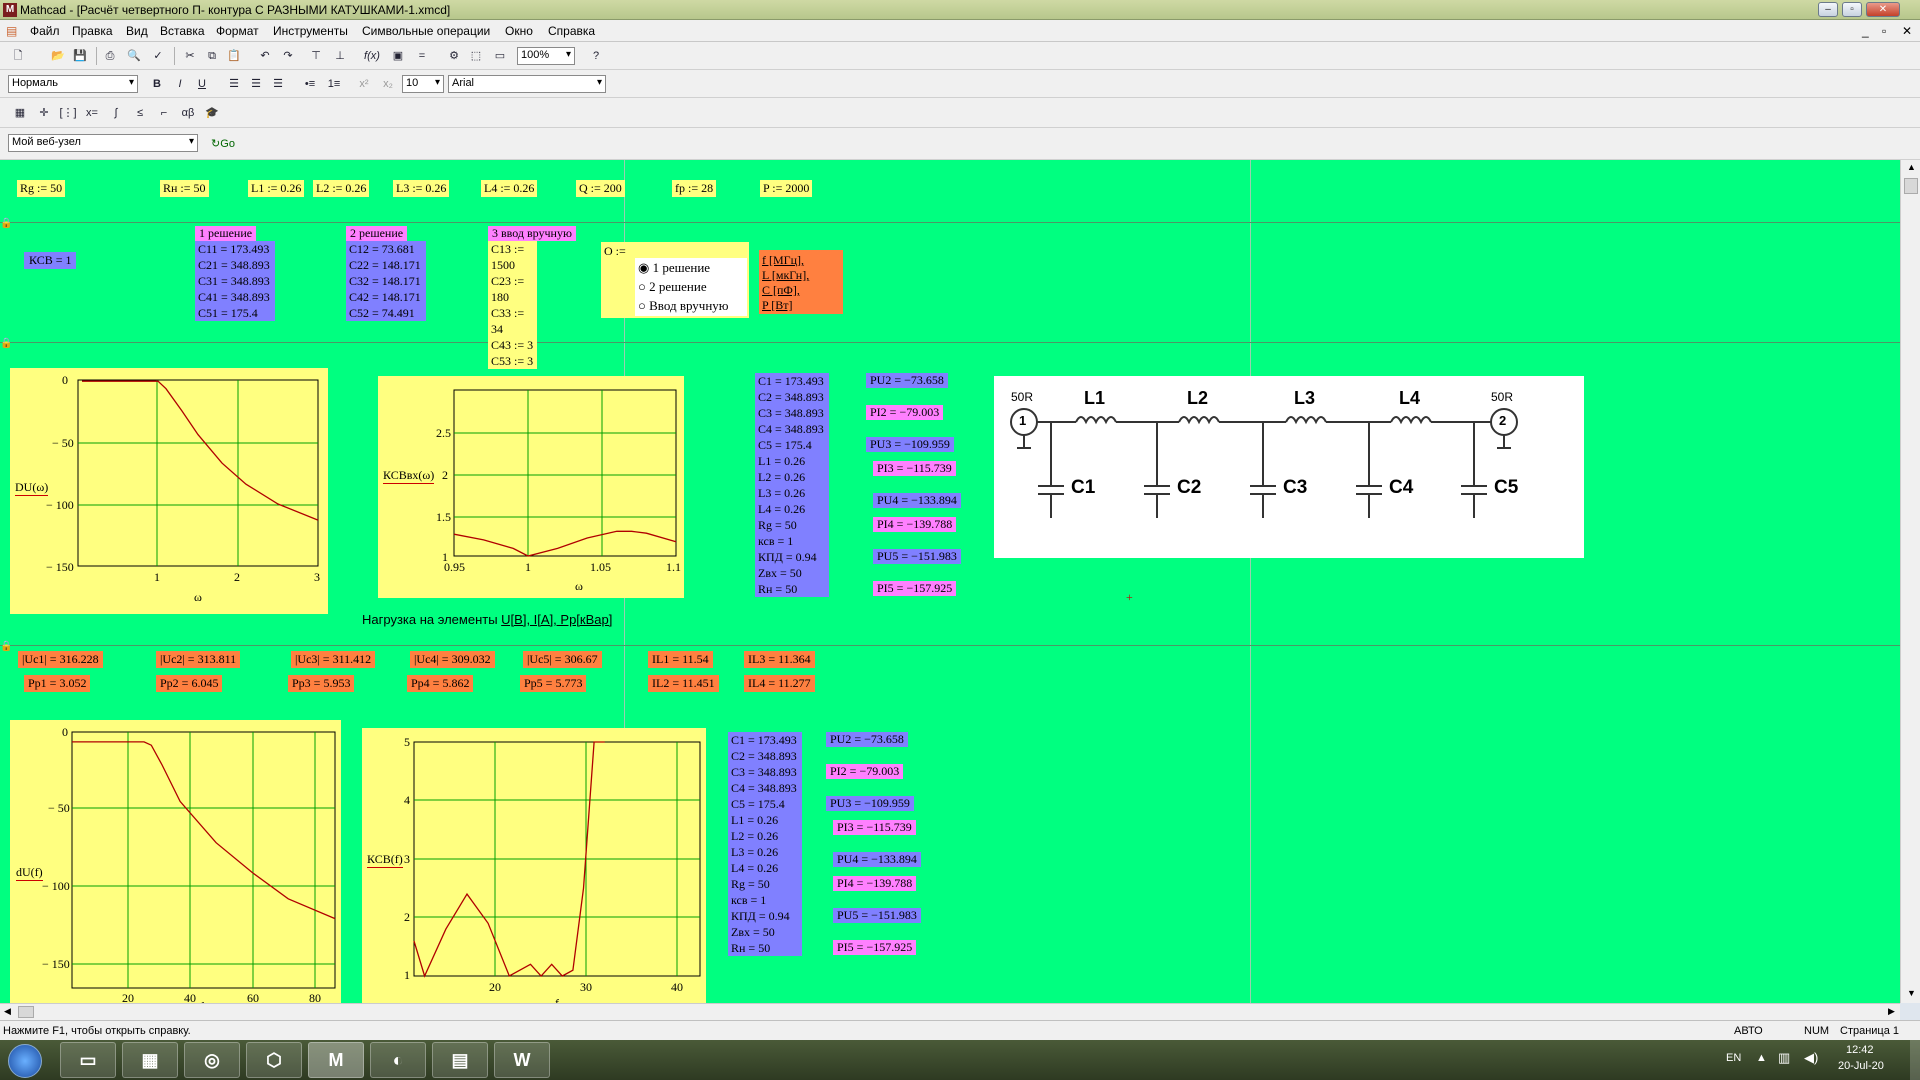 Image resolution: width=1920 pixels, height=1080 pixels. Describe the element at coordinates (184, 188) in the screenshot. I see `param-rn: Rн := 50` at that location.